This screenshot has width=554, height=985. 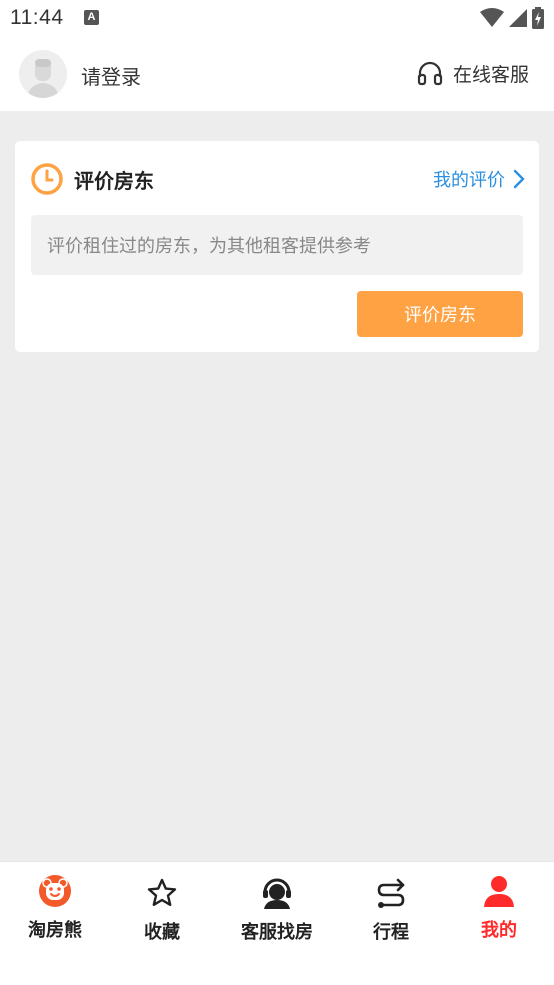 I want to click on review-landlord-button: 评价房东, so click(x=440, y=314).